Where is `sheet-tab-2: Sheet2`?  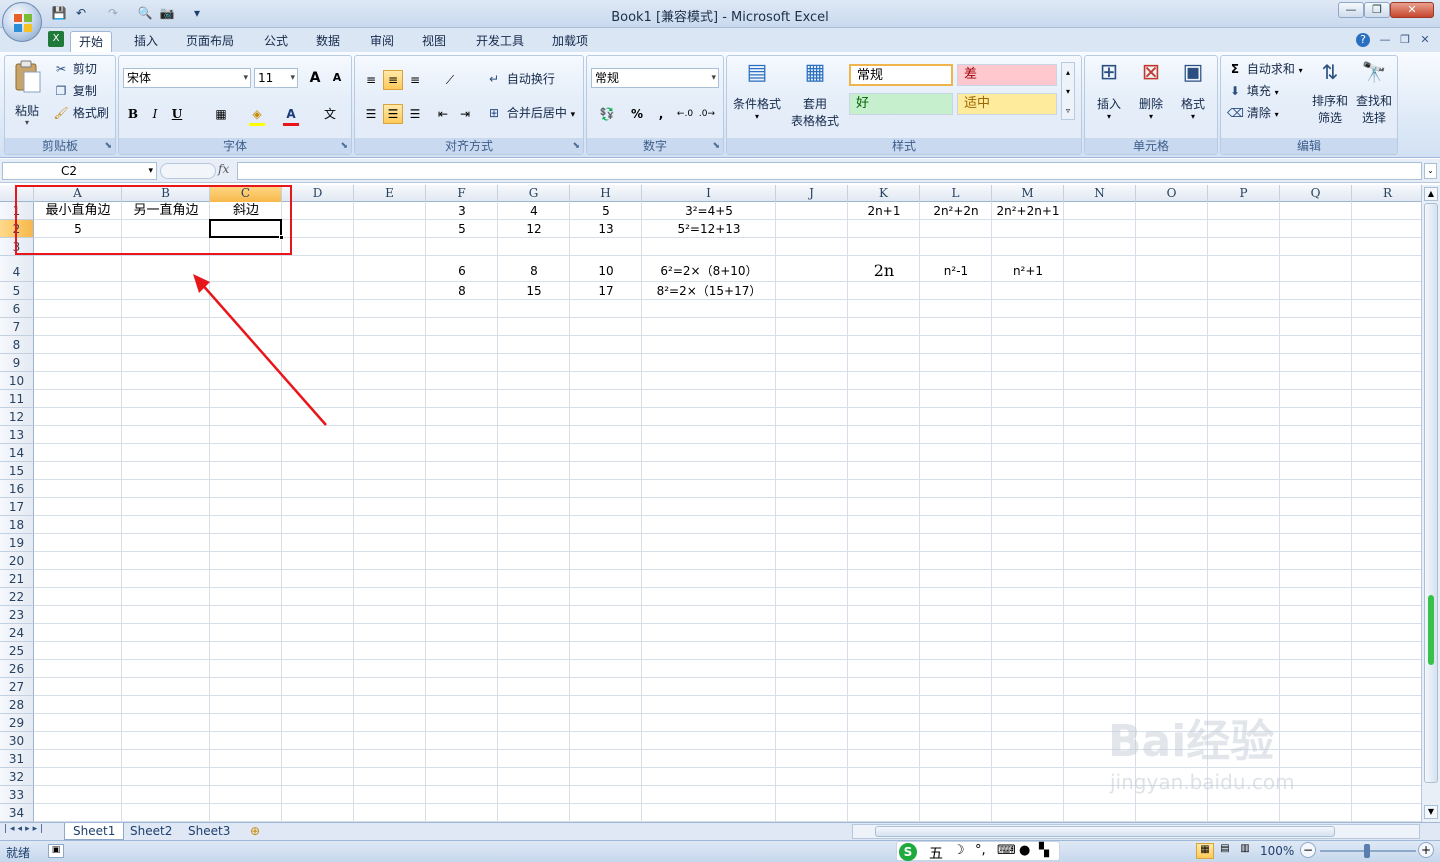 sheet-tab-2: Sheet2 is located at coordinates (151, 831).